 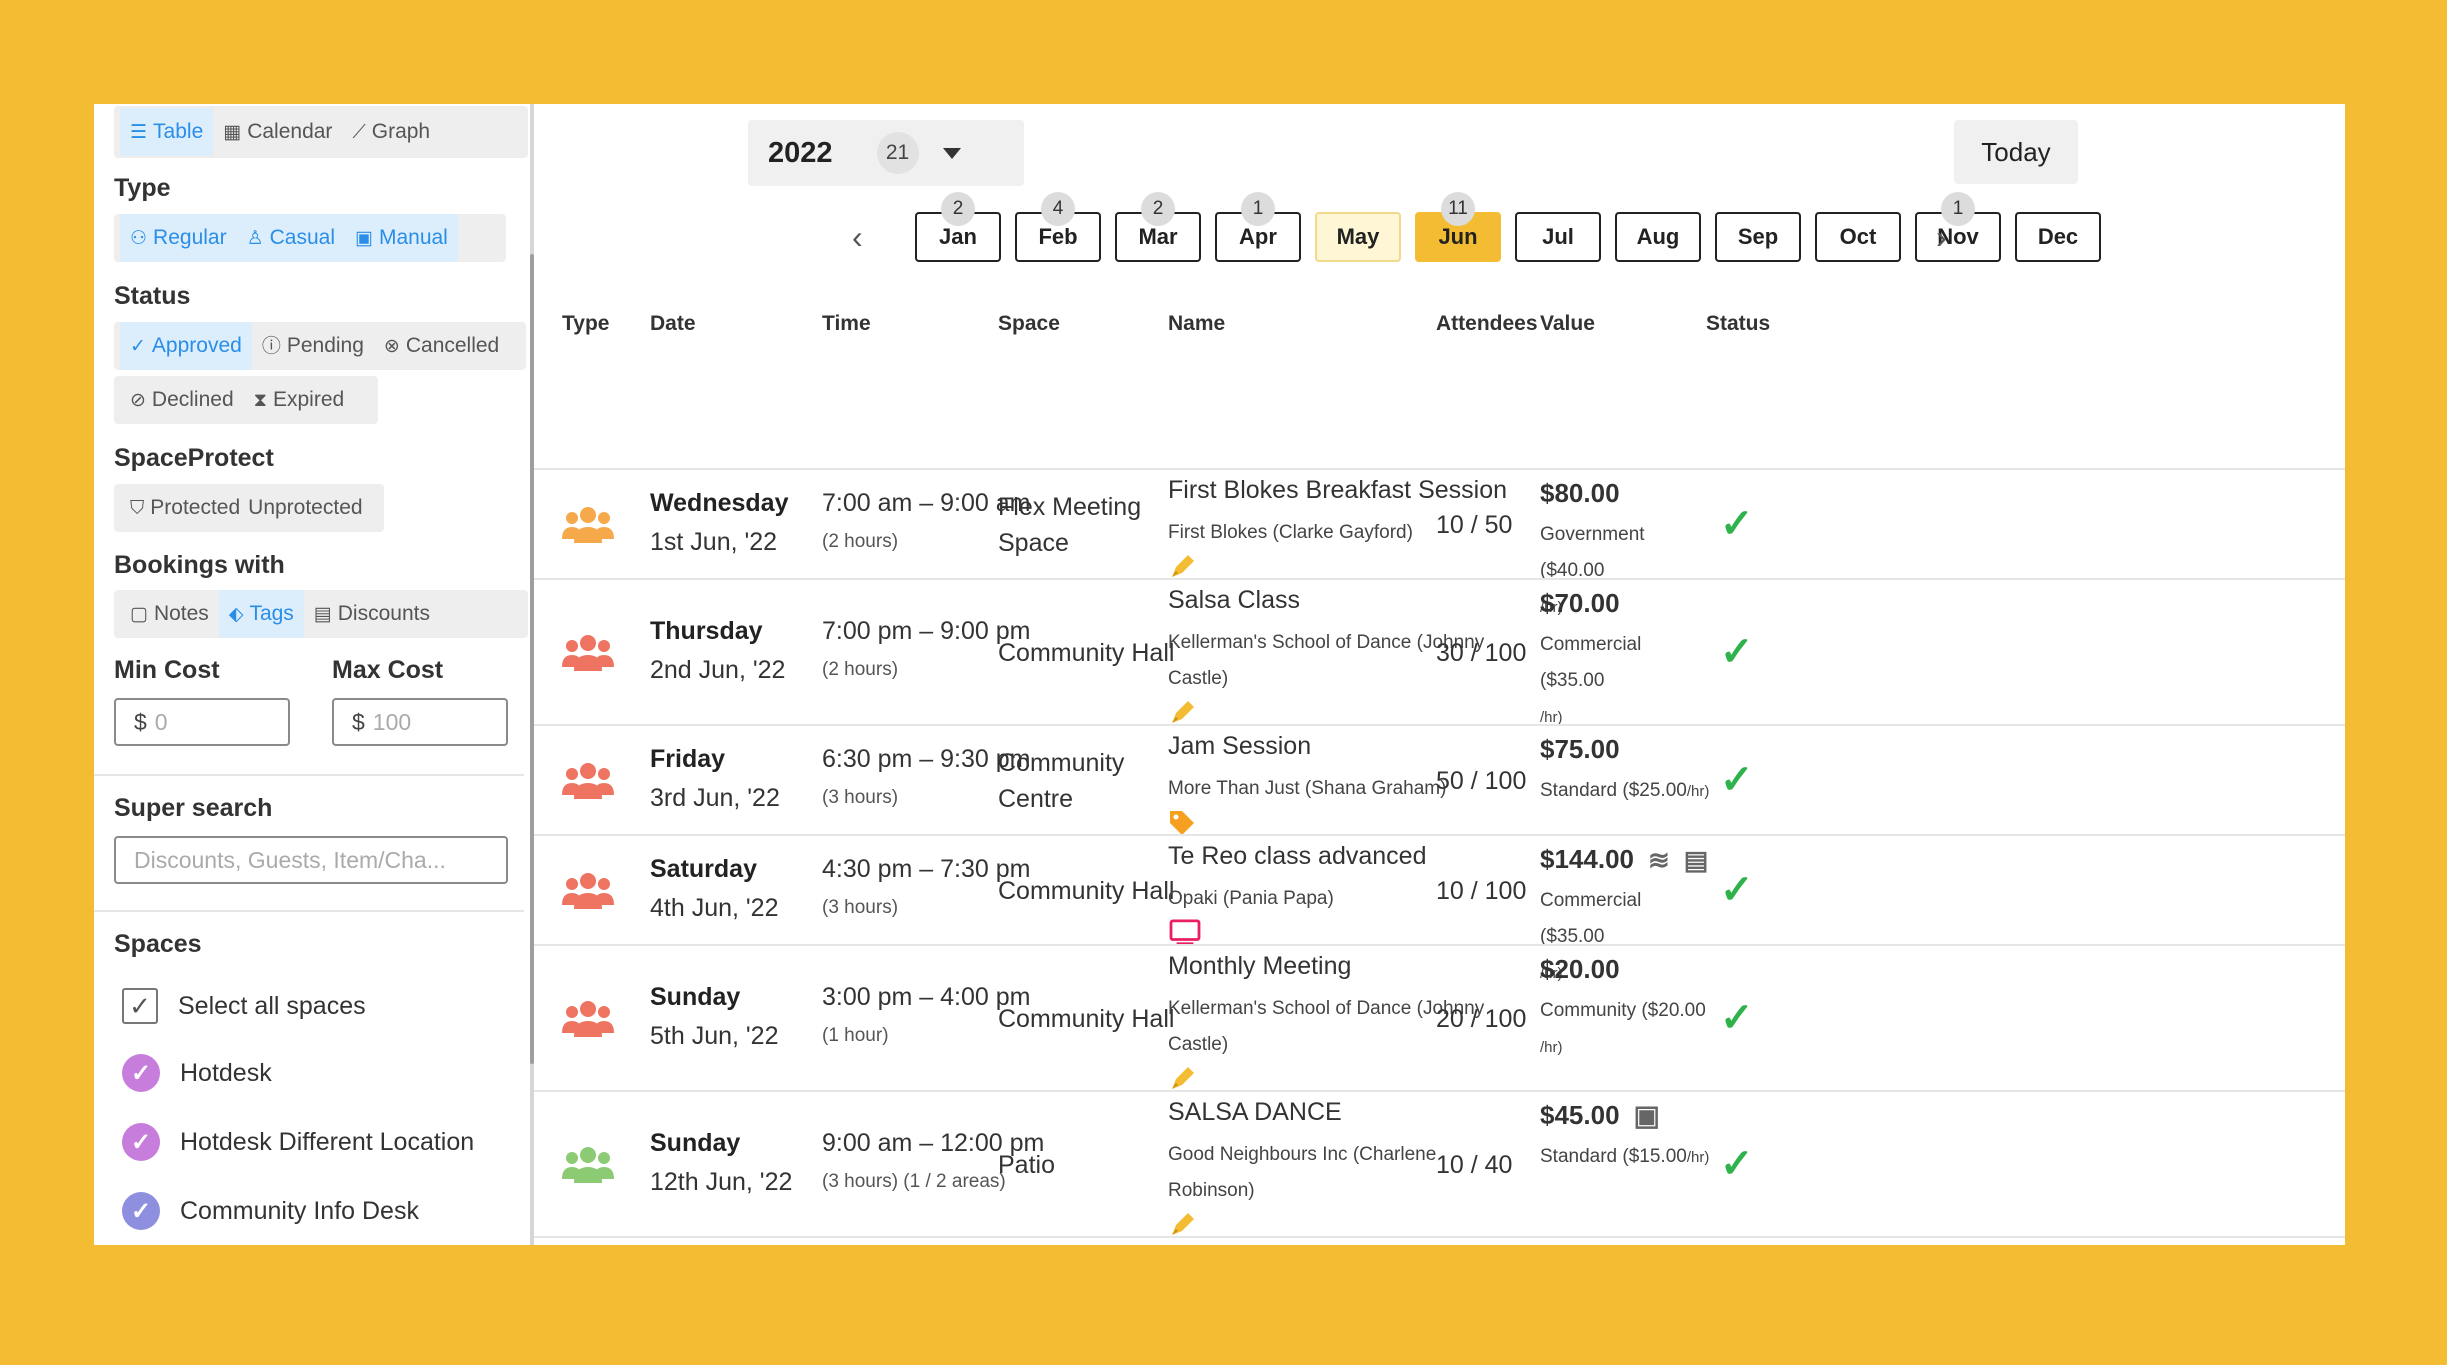 What do you see at coordinates (1567, 324) in the screenshot?
I see `column-header-value: Value` at bounding box center [1567, 324].